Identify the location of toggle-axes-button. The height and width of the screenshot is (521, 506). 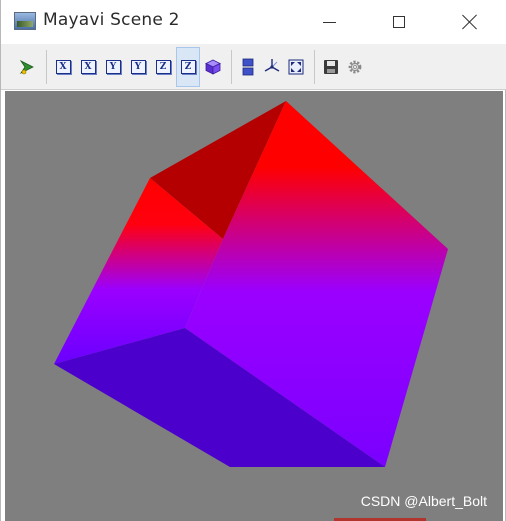
(272, 67).